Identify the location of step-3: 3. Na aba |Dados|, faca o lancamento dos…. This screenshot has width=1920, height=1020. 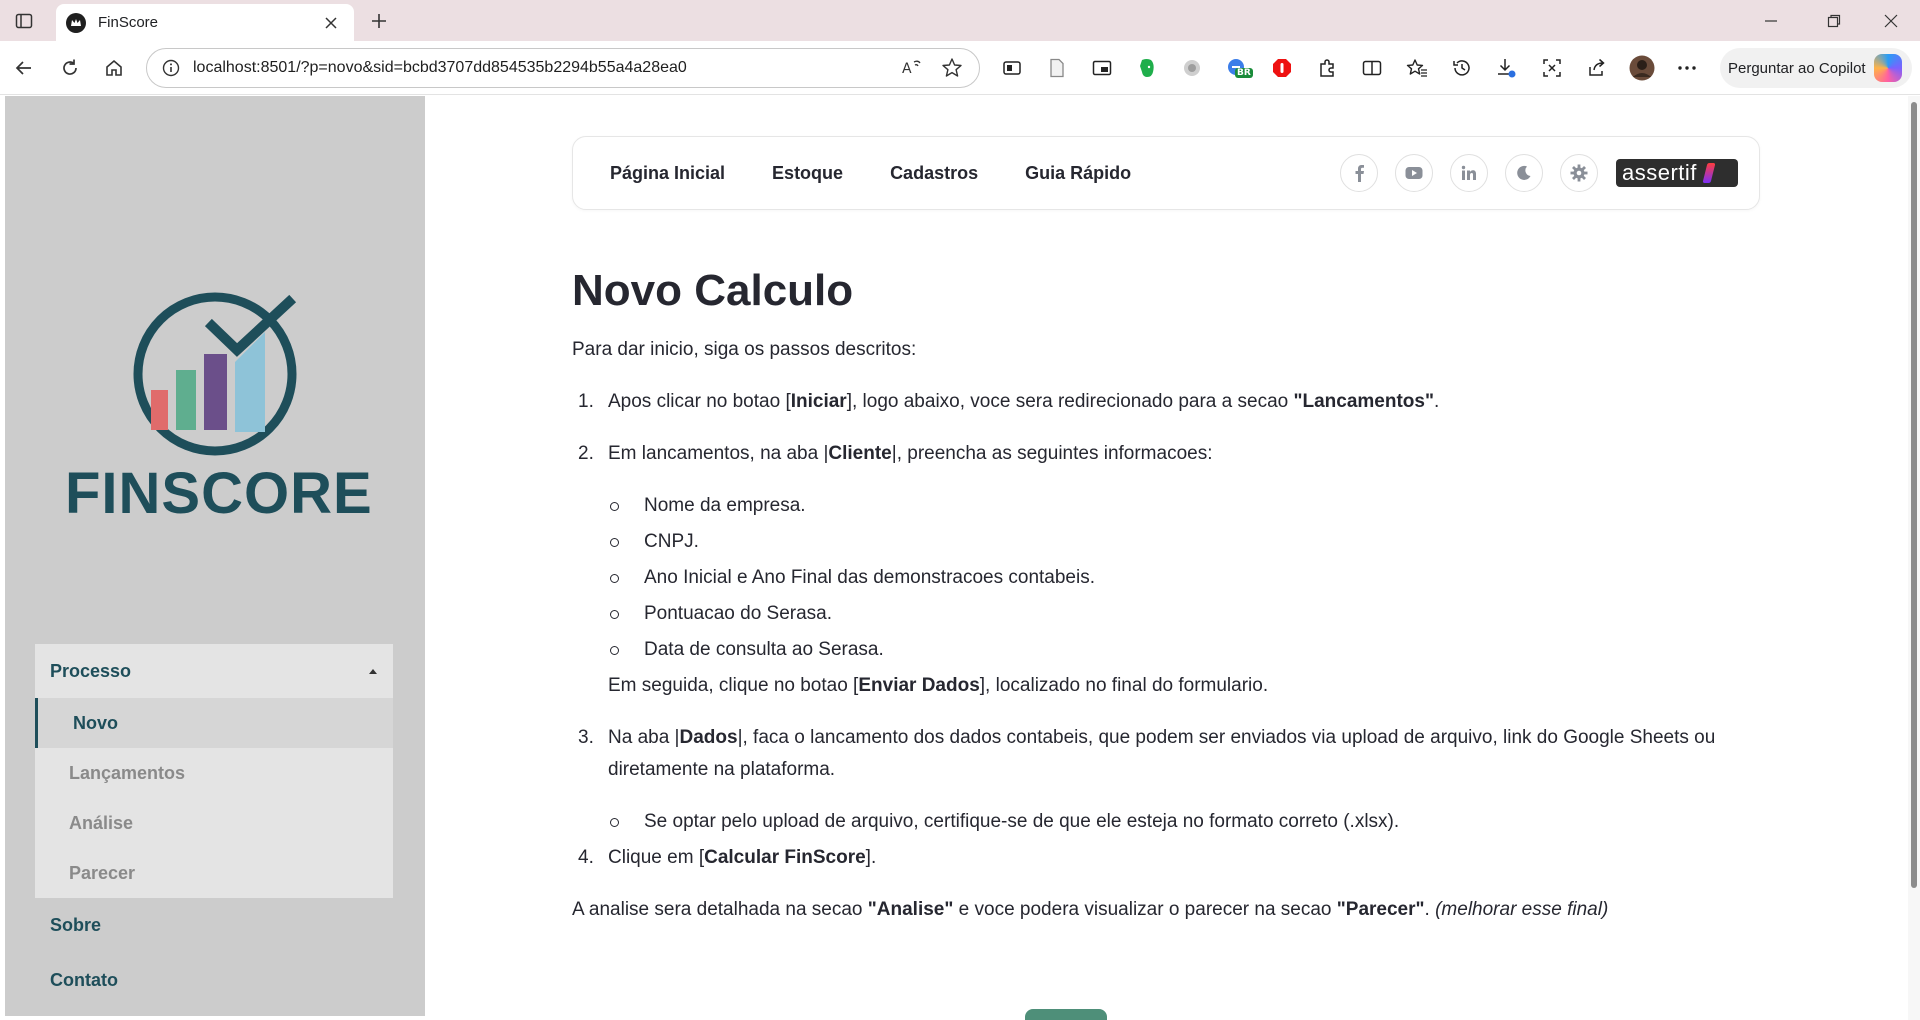
(1166, 782).